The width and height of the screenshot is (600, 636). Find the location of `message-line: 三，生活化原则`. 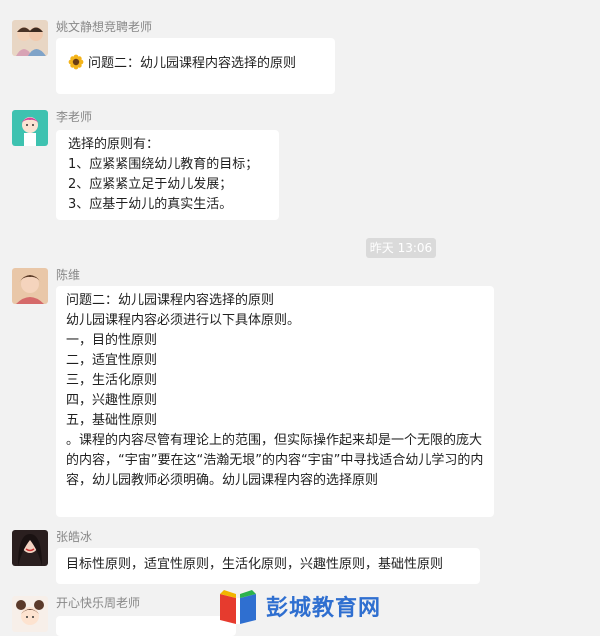

message-line: 三，生活化原则 is located at coordinates (112, 380).